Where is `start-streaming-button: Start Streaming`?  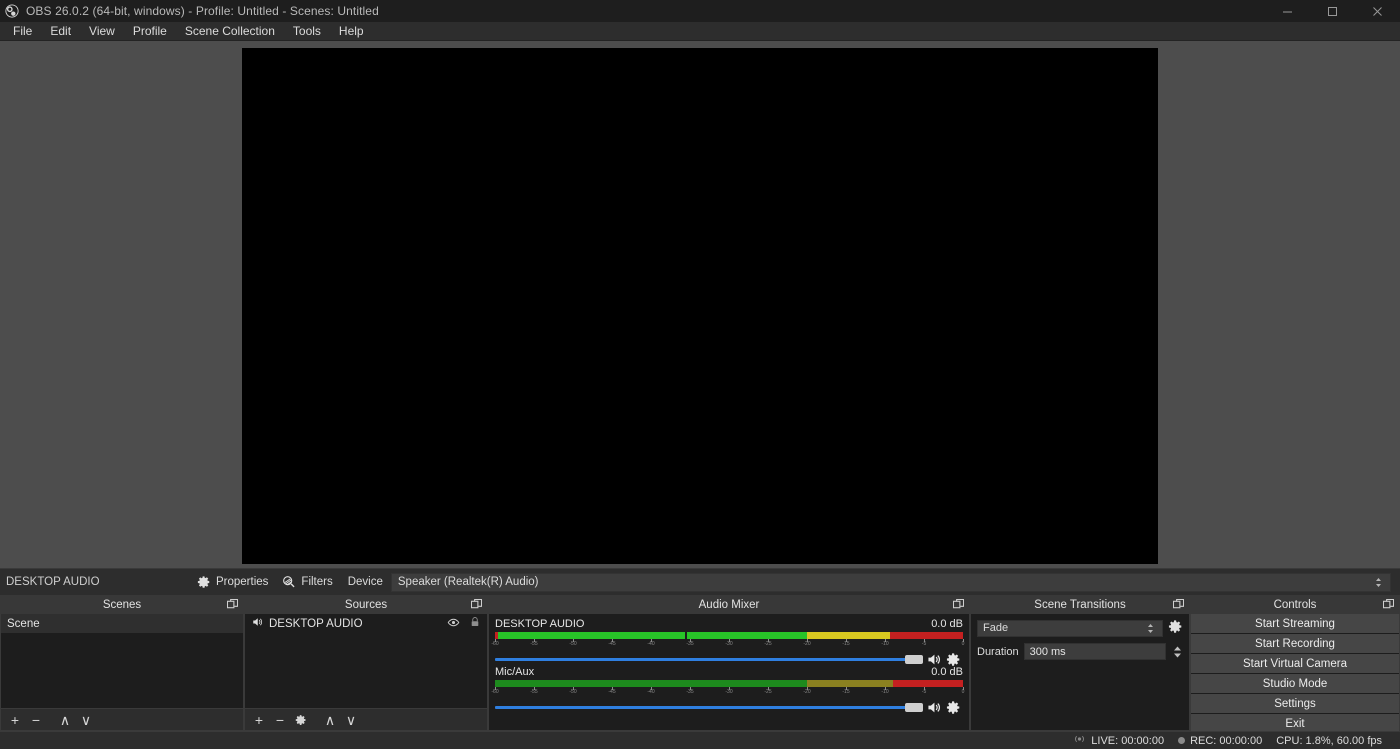
start-streaming-button: Start Streaming is located at coordinates (1295, 624).